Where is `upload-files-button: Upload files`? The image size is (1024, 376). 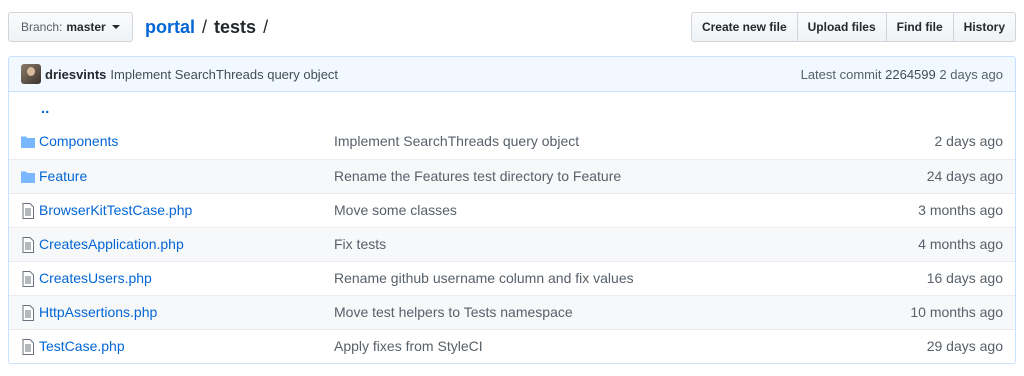
upload-files-button: Upload files is located at coordinates (841, 27).